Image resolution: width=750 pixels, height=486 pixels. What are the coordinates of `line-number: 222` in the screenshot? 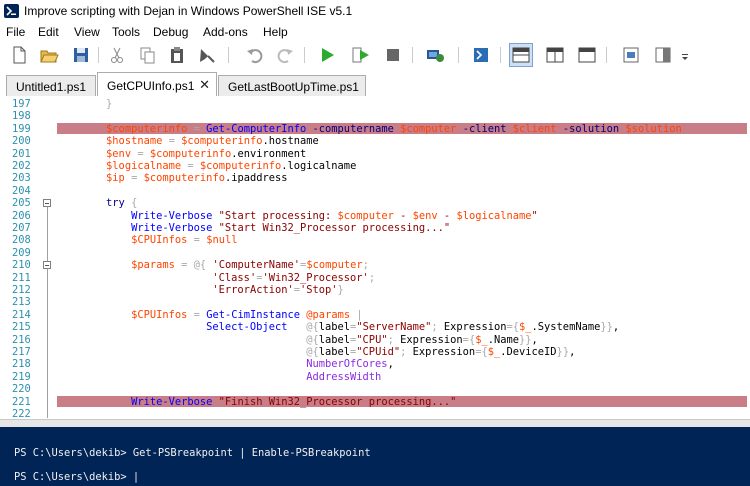 It's located at (21, 413).